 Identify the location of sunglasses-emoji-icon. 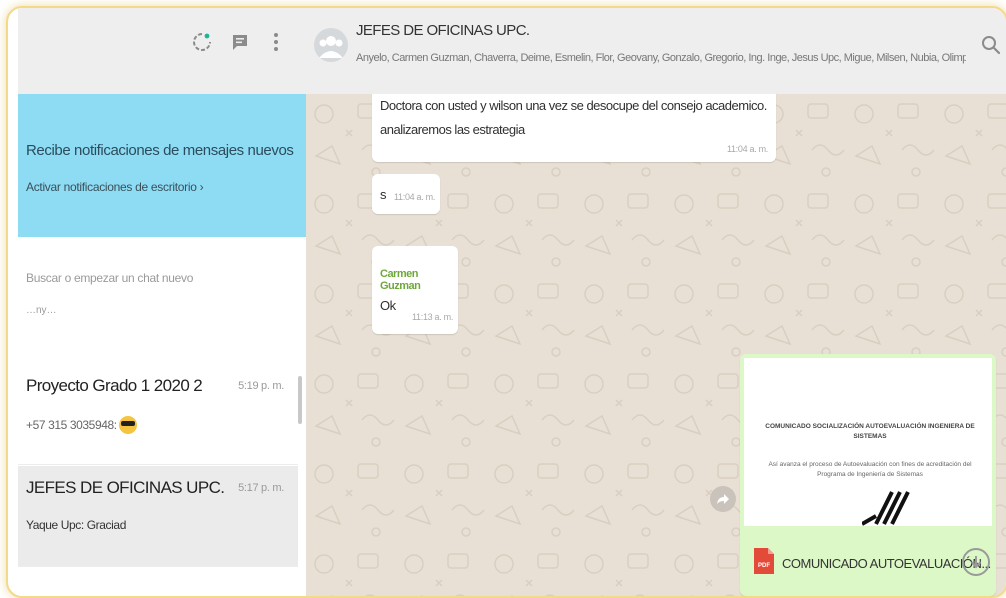
(127, 425).